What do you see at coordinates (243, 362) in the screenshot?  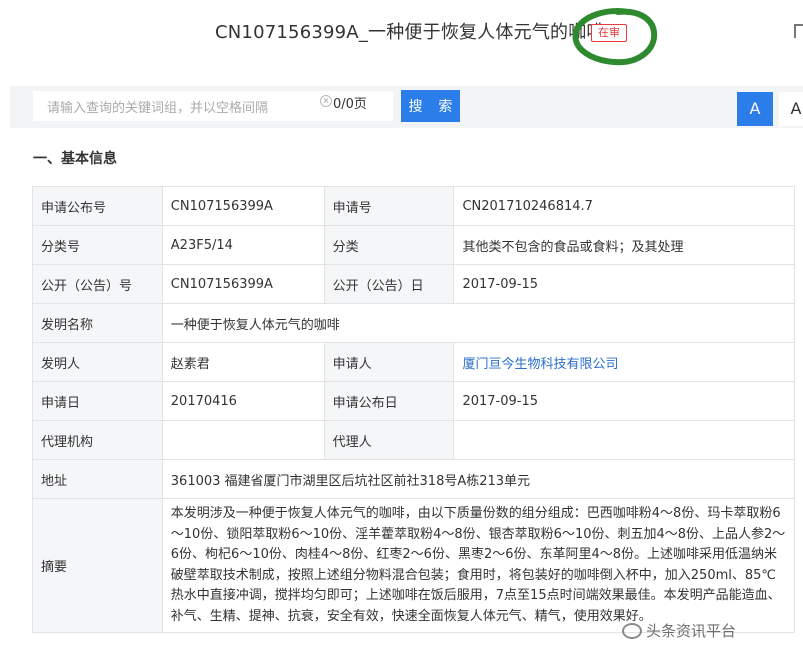 I see `value-cell: 赵素君` at bounding box center [243, 362].